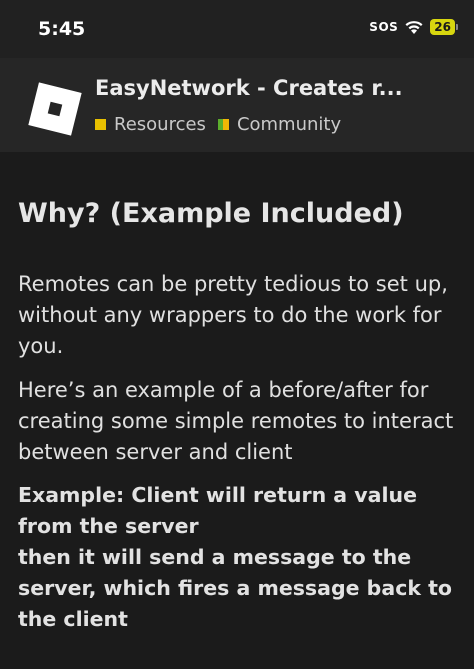  I want to click on category-resources: Resources, so click(150, 124).